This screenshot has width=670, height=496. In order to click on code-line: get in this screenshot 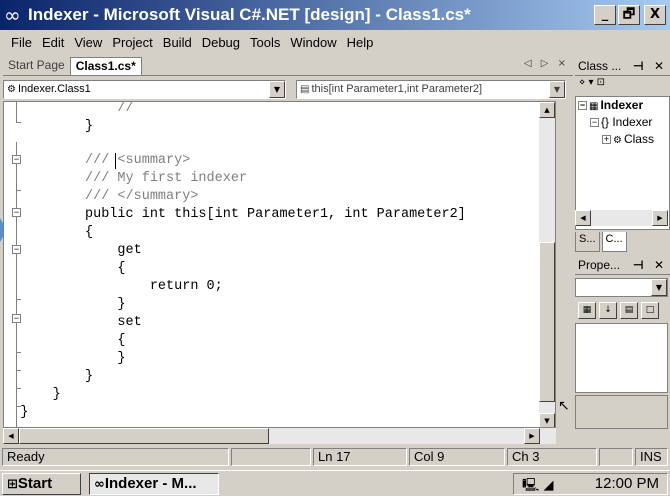, I will do `click(73, 250)`.